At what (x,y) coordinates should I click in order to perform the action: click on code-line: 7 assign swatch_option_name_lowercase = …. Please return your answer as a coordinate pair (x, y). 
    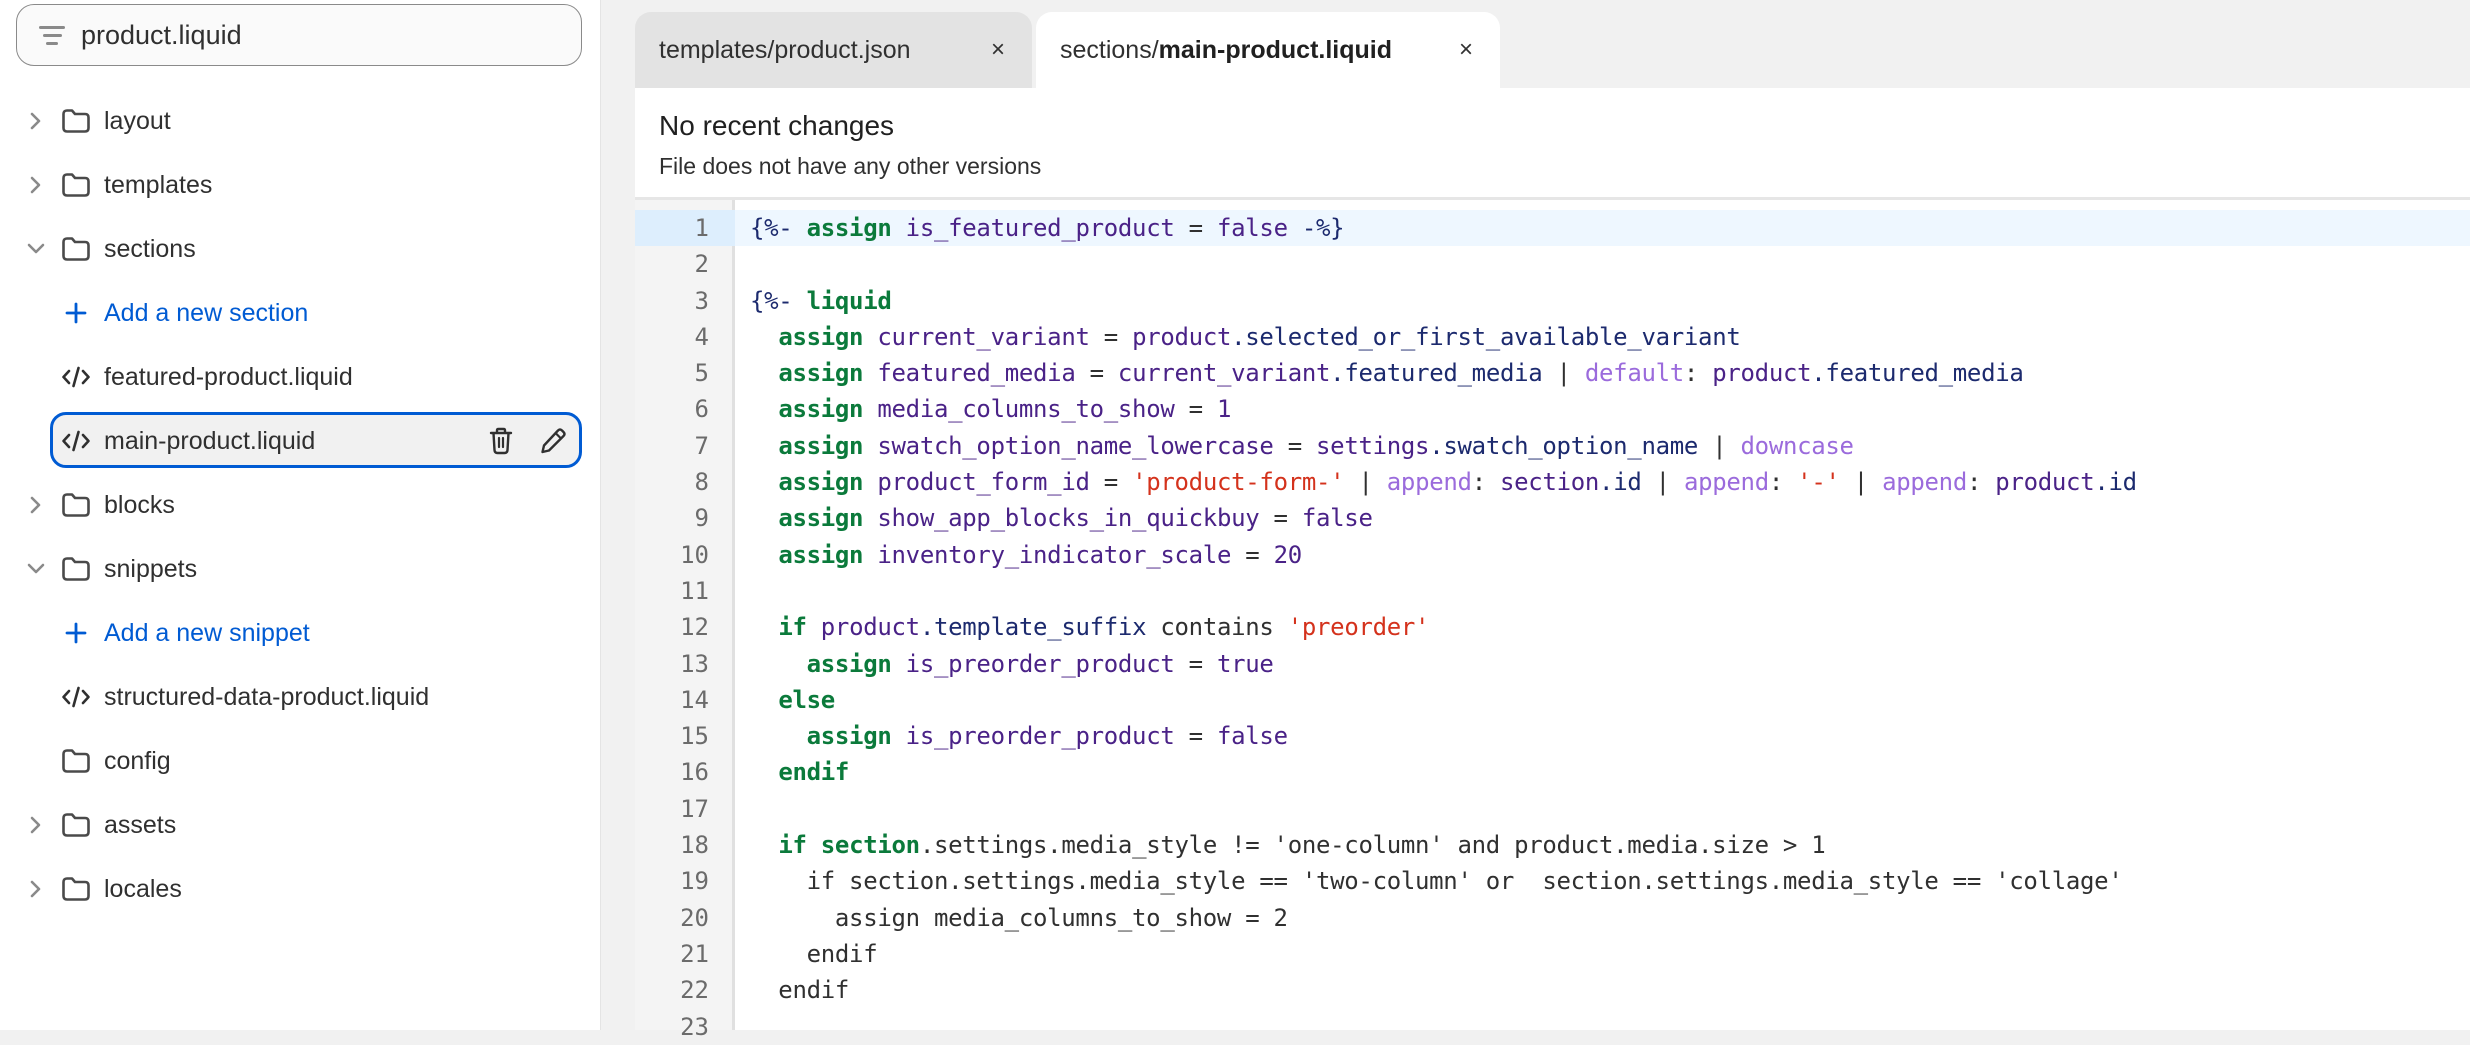
    Looking at the image, I should click on (1552, 446).